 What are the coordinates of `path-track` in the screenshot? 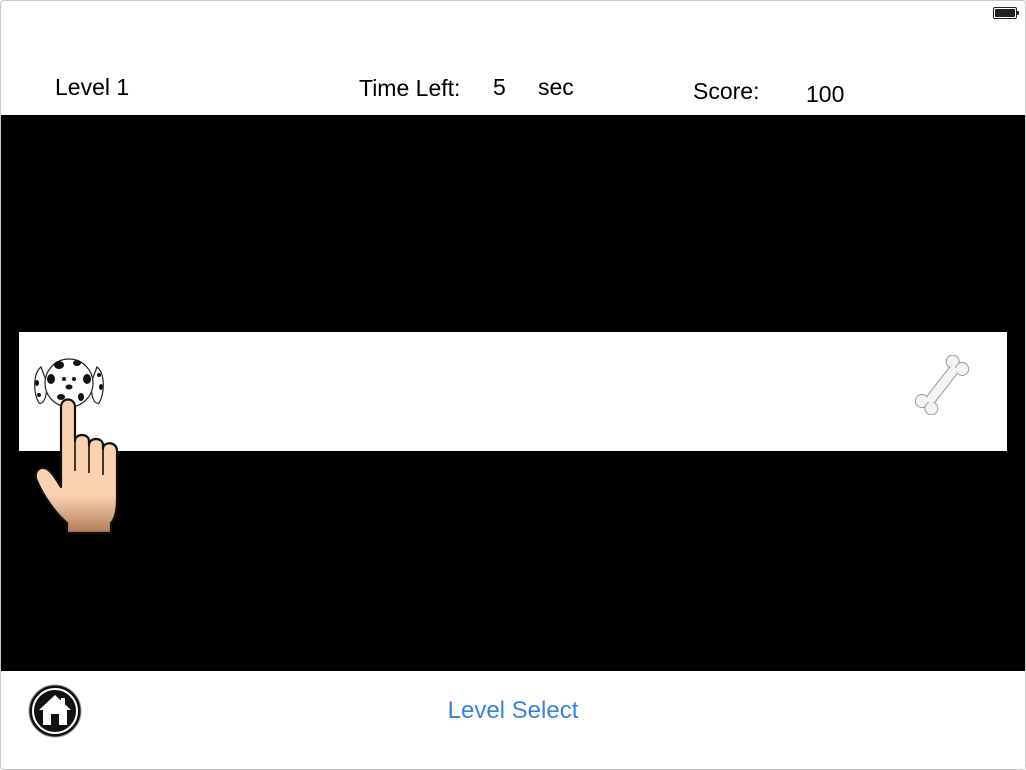 It's located at (513, 391).